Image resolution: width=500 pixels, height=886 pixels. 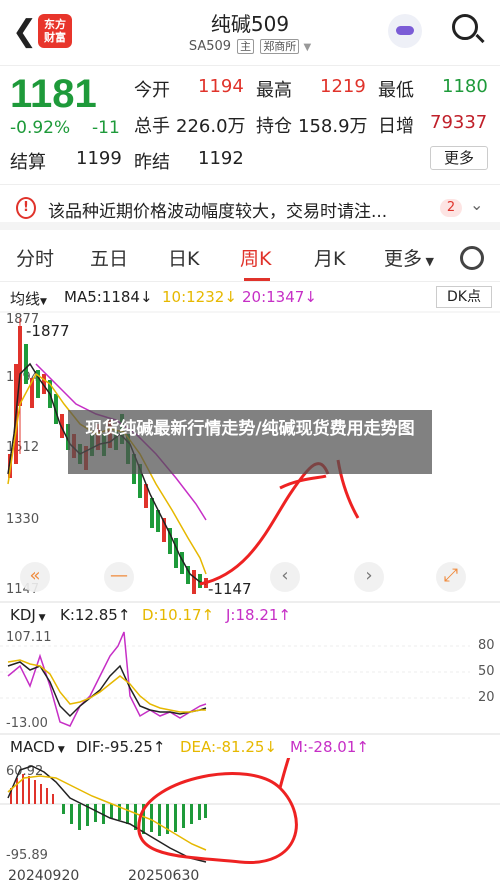 I want to click on x-axis-date-end: 20250630, so click(x=164, y=876).